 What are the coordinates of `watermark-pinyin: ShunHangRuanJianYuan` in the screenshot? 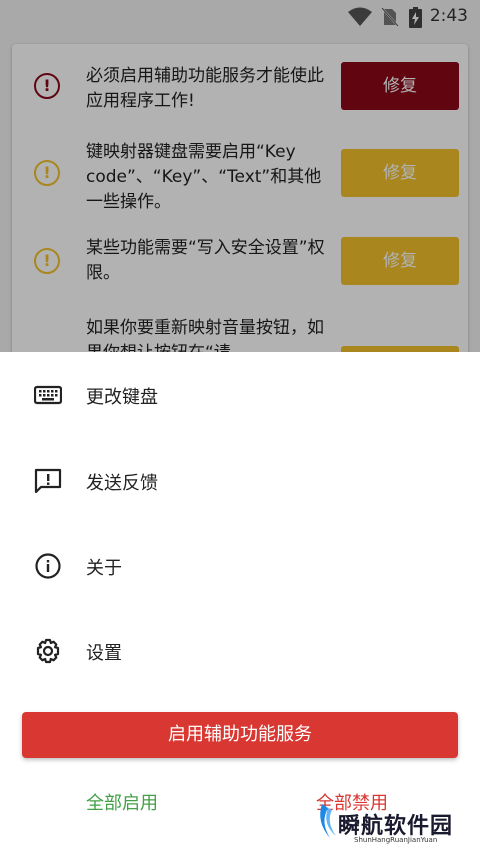 It's located at (396, 840).